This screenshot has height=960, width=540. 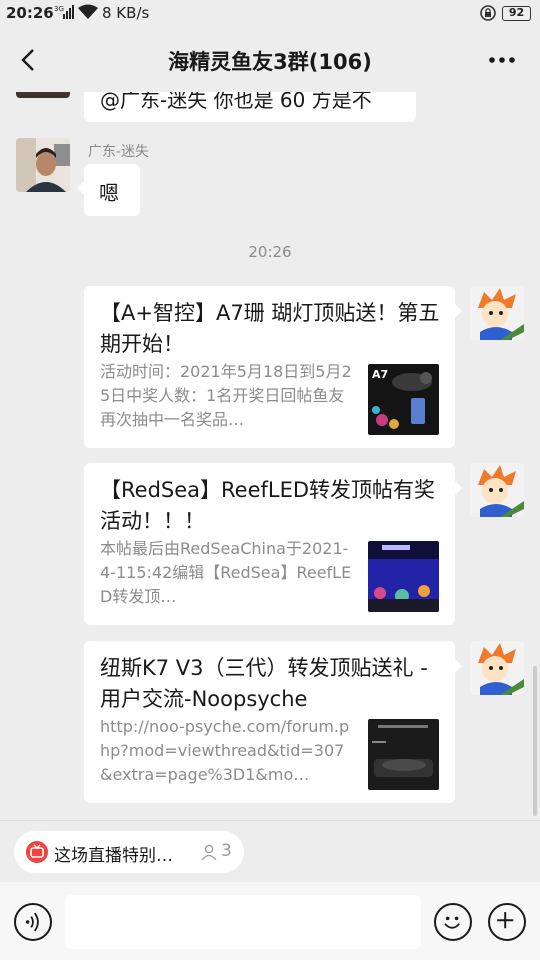 I want to click on card-title: 纽斯K7 V3（三代）转发顶贴送礼 - 用户交流-Noopsyche, so click(x=264, y=683).